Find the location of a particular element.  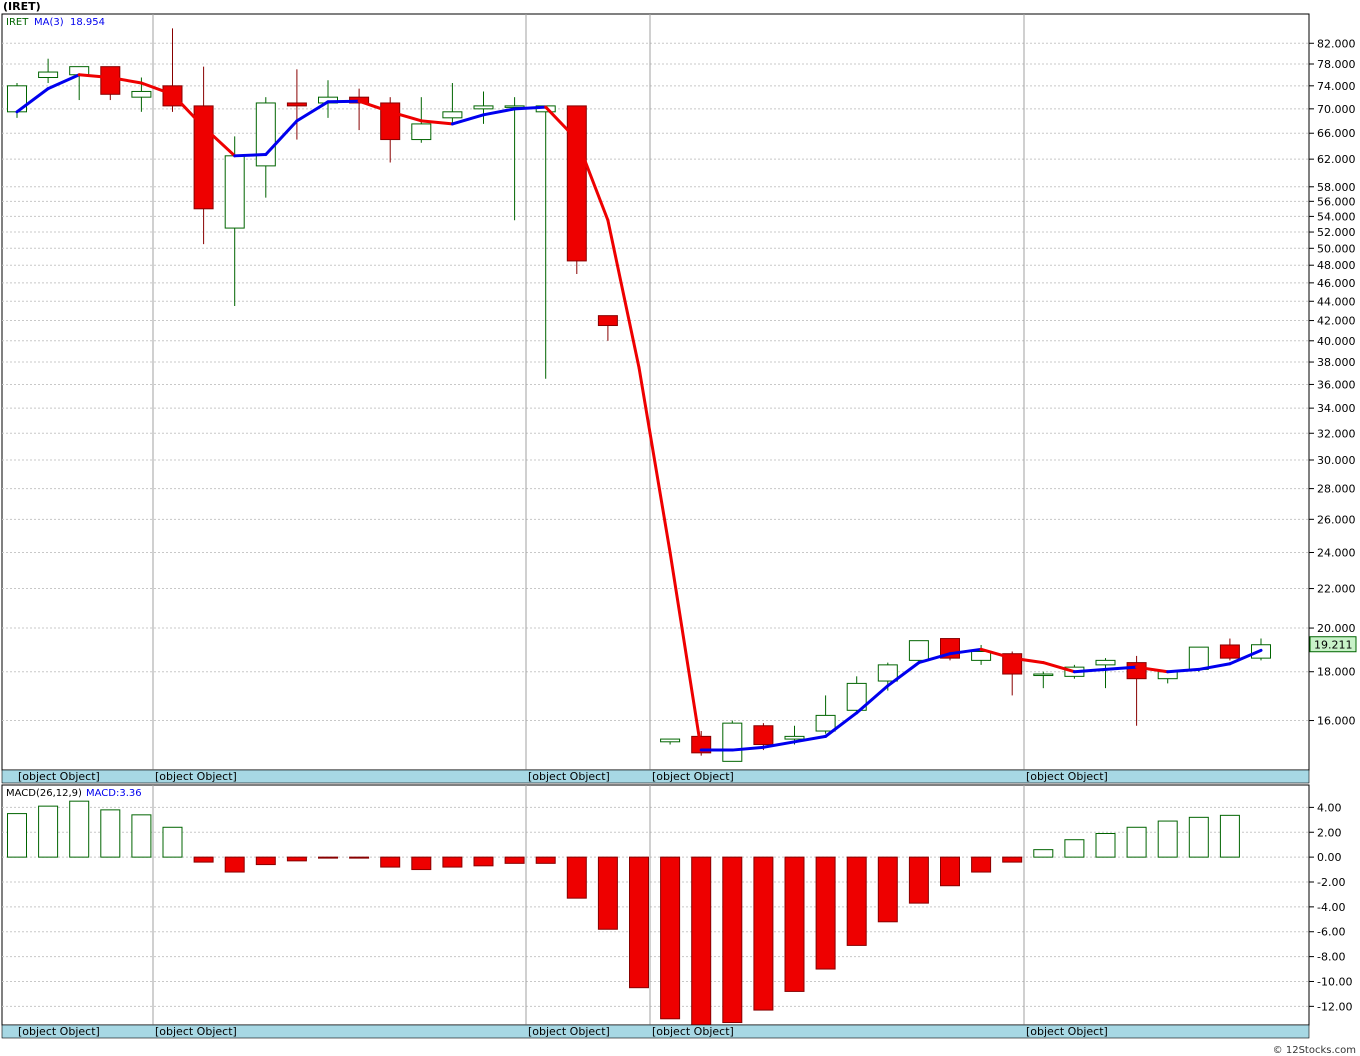

last-price-tag-label: 19.211 is located at coordinates (1333, 645).